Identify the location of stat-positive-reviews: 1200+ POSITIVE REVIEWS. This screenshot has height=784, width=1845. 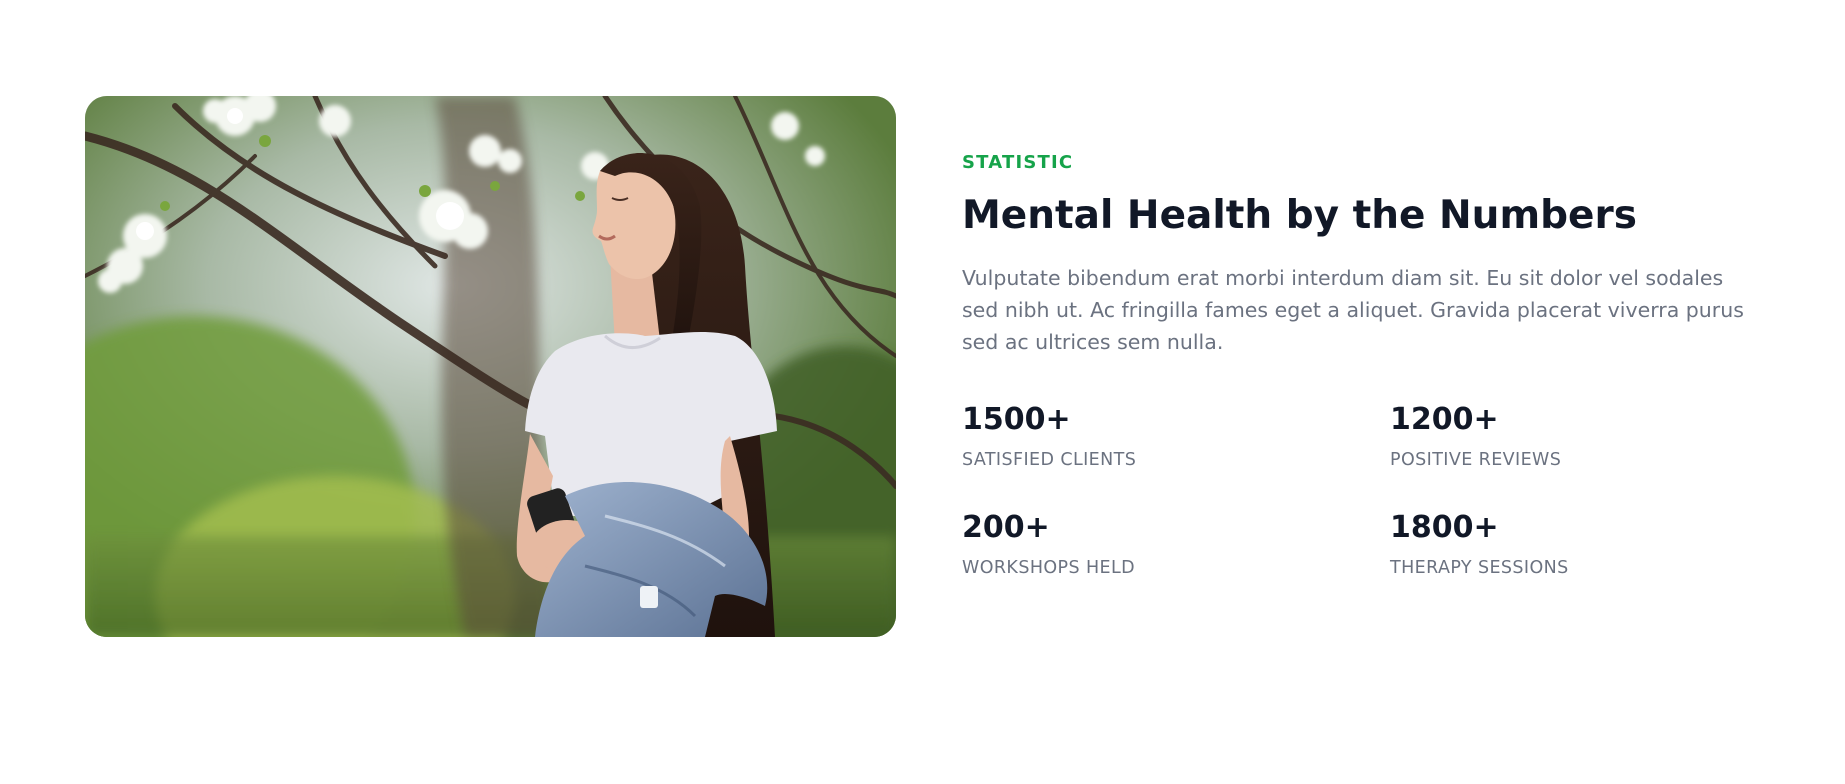
(1570, 436).